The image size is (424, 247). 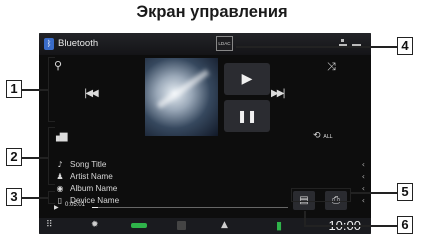 I want to click on callout-line-6-vertical, so click(x=305, y=218).